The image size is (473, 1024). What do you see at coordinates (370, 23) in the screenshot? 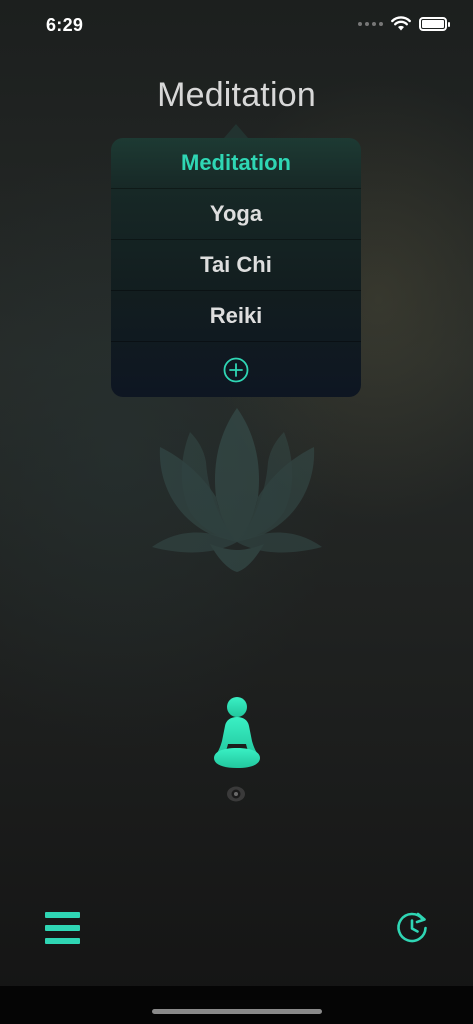
I see `signal-dots-icon` at bounding box center [370, 23].